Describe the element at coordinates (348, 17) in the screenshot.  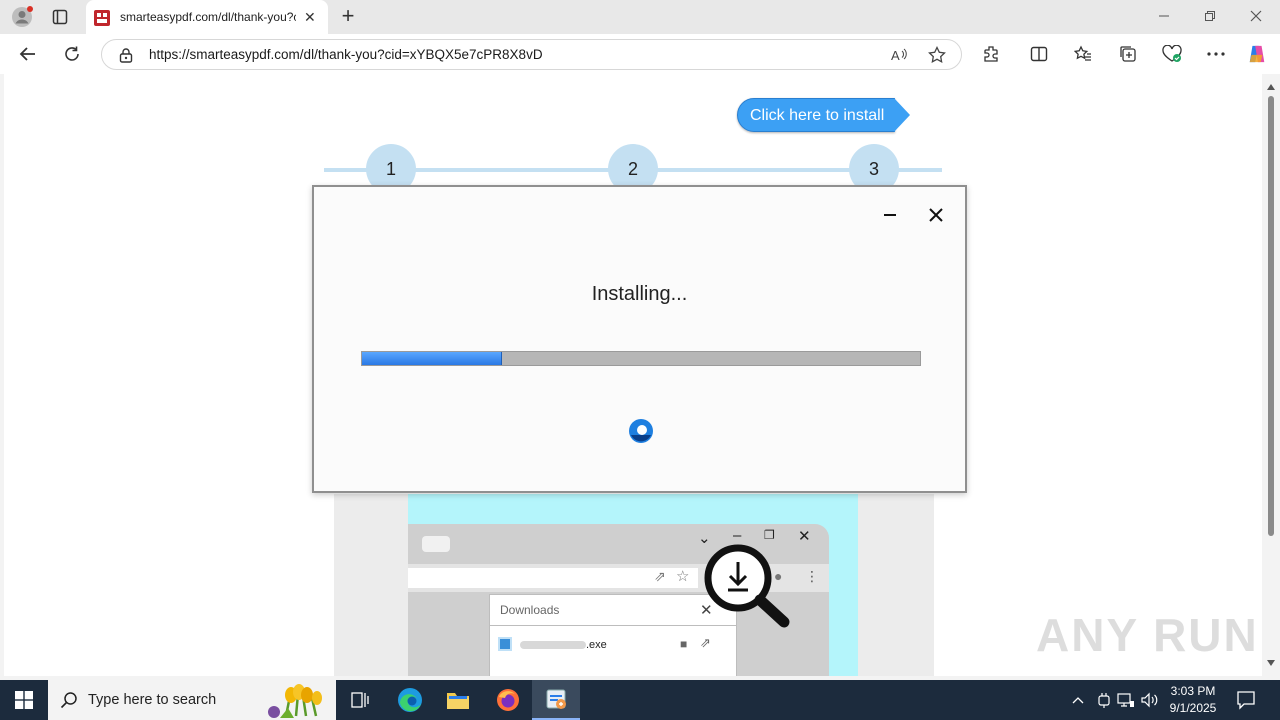
I see `new-tab-button: +` at that location.